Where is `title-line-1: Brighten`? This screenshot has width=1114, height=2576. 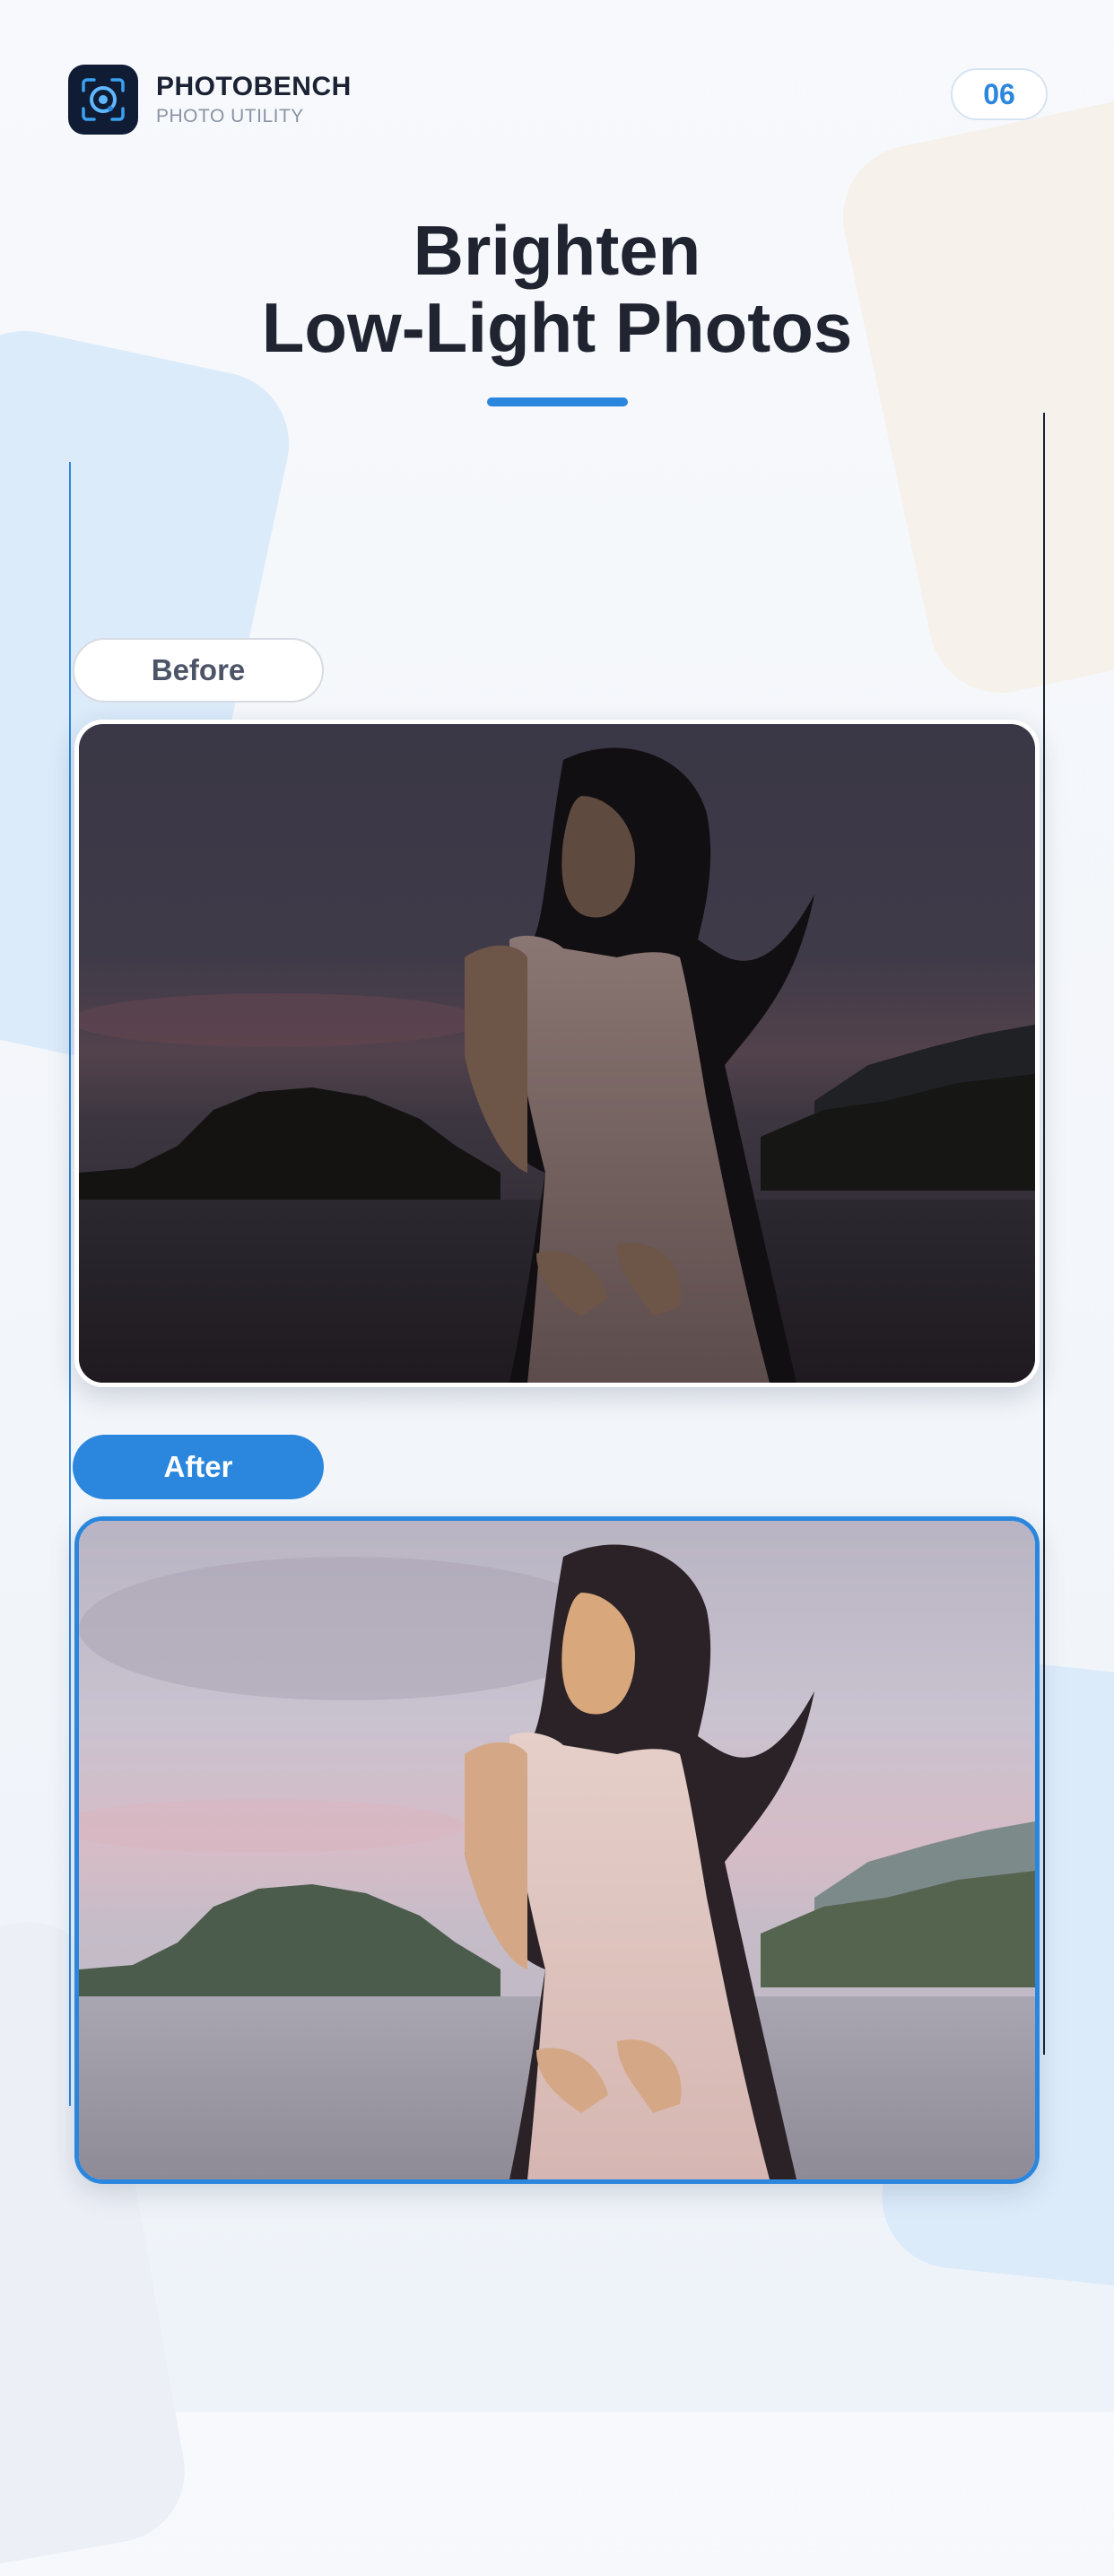
title-line-1: Brighten is located at coordinates (557, 251).